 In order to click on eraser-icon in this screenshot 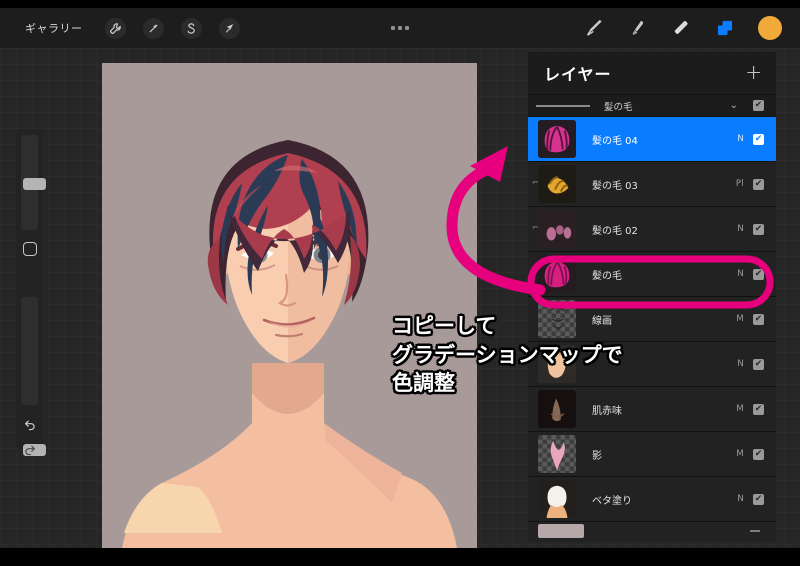, I will do `click(681, 28)`.